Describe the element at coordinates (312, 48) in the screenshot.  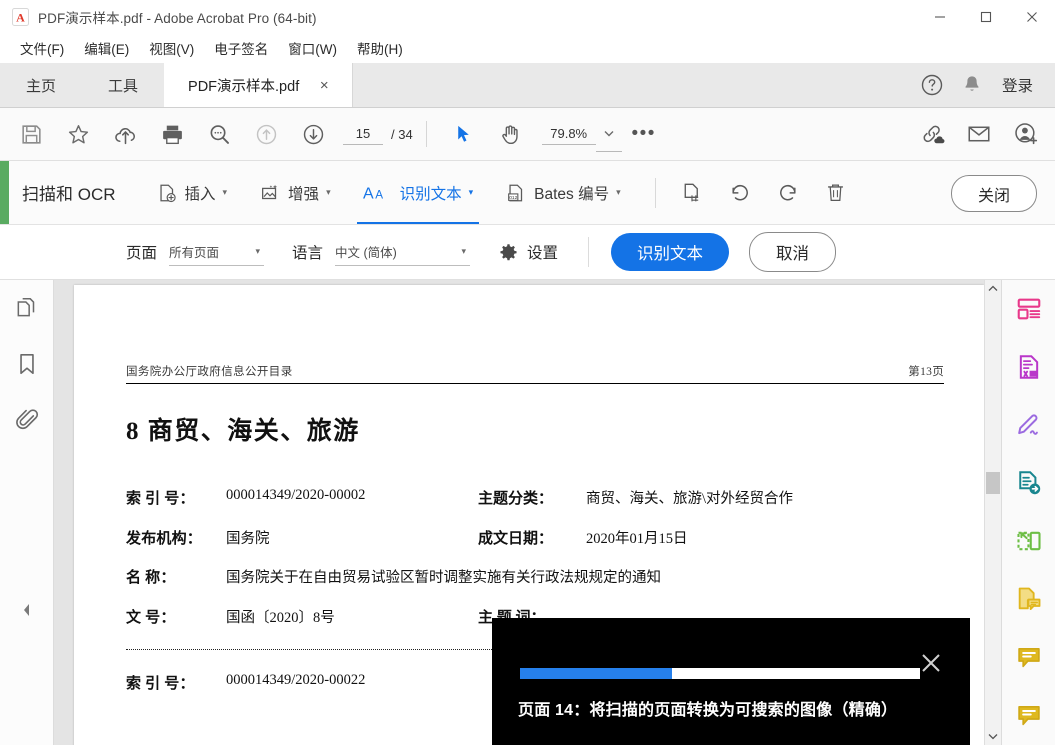
I see `menu-window: 窗口(W)` at that location.